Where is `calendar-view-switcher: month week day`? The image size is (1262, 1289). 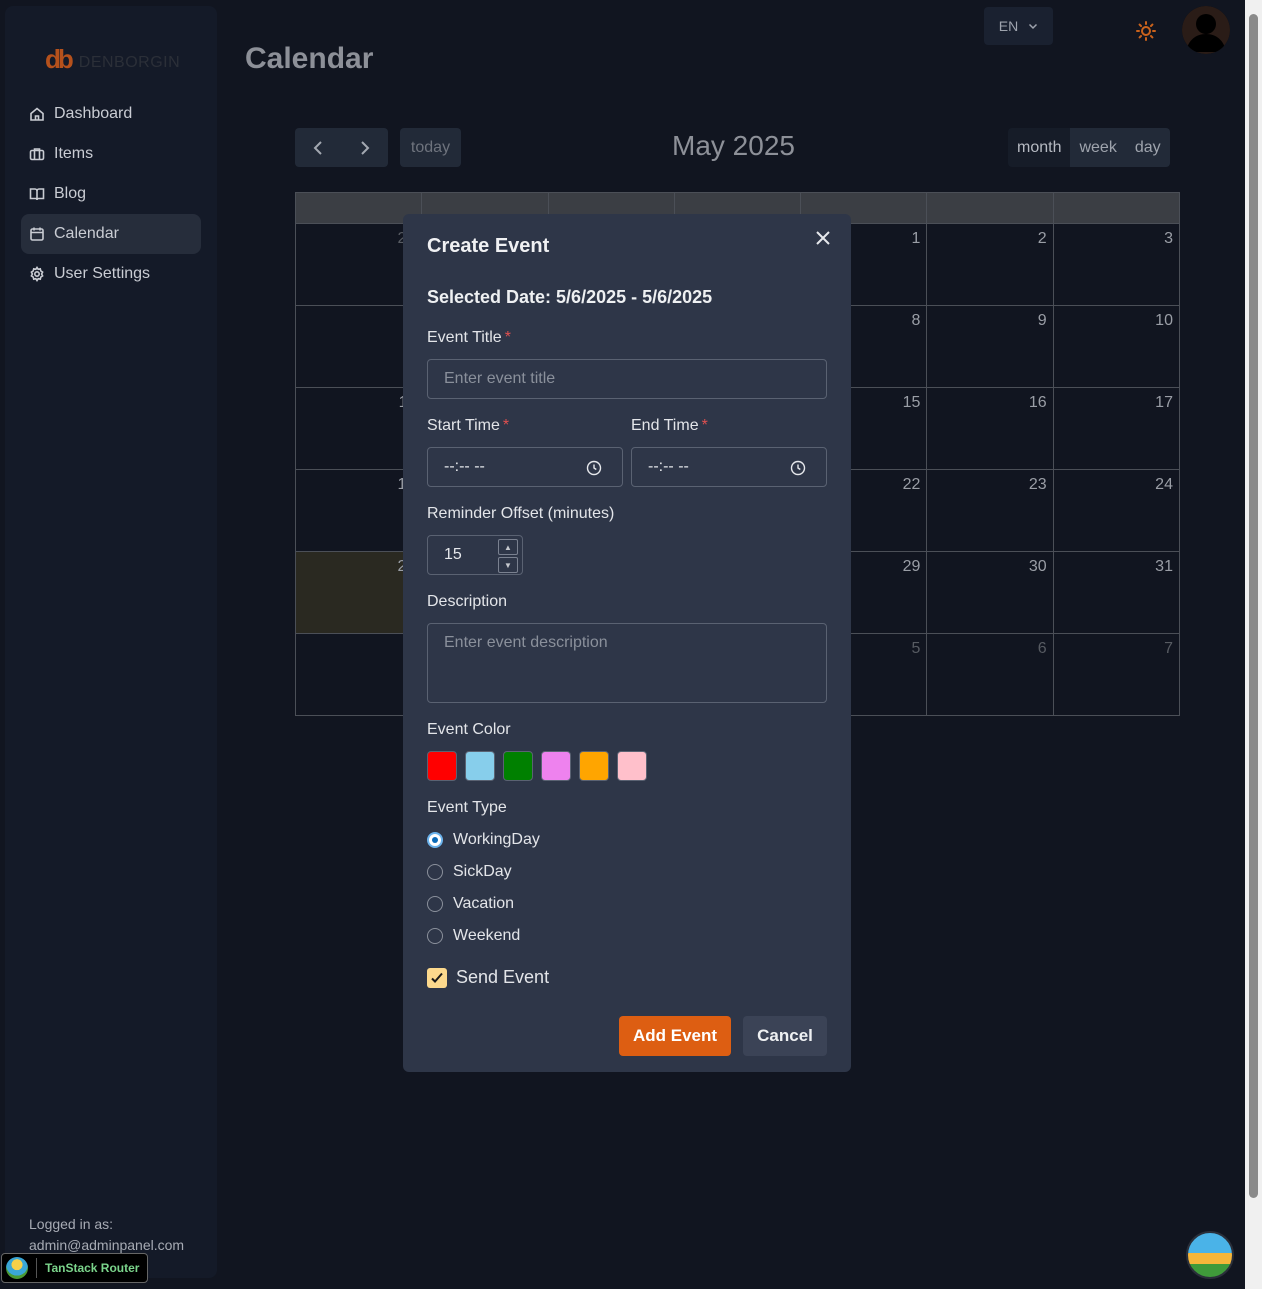 calendar-view-switcher: month week day is located at coordinates (1089, 147).